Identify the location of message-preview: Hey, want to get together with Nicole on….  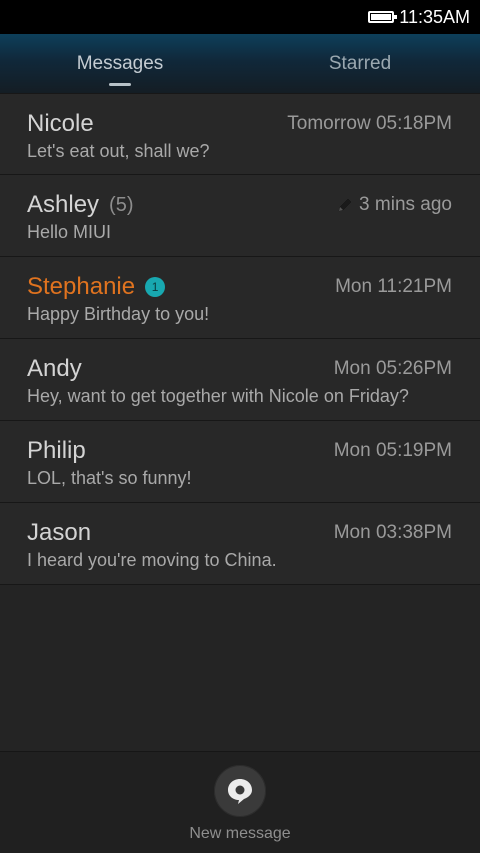
(218, 396).